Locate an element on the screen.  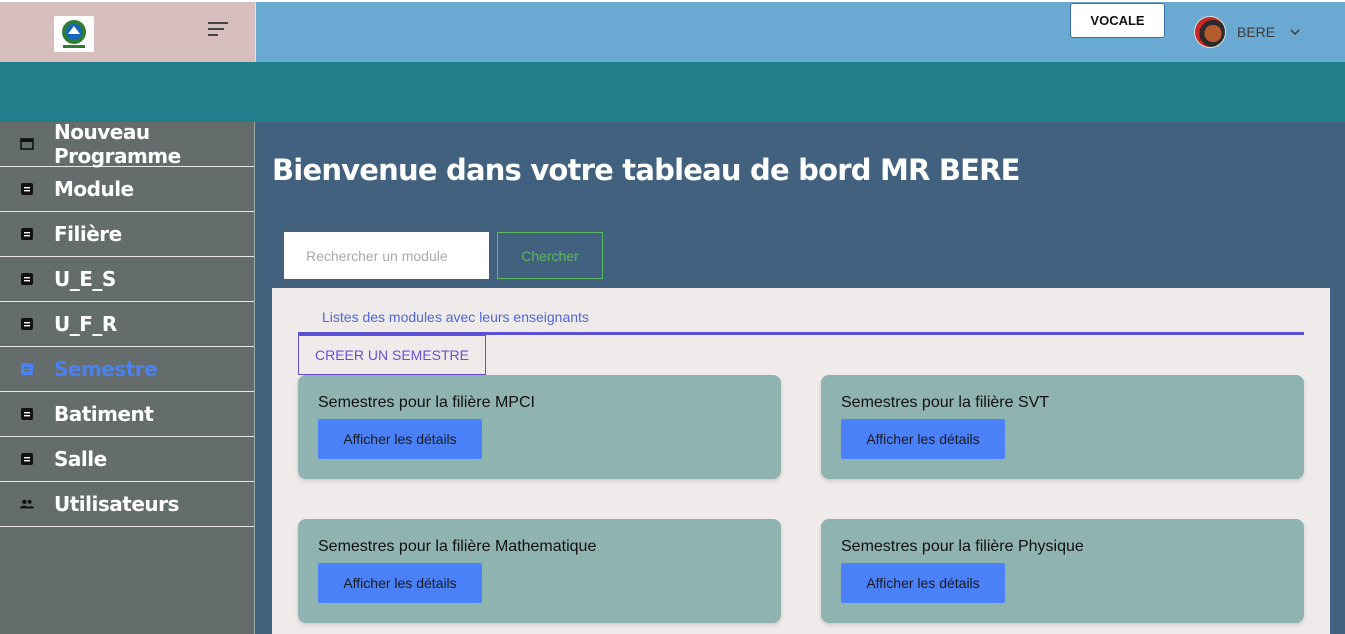
vocale-button: VOCALE is located at coordinates (1117, 20).